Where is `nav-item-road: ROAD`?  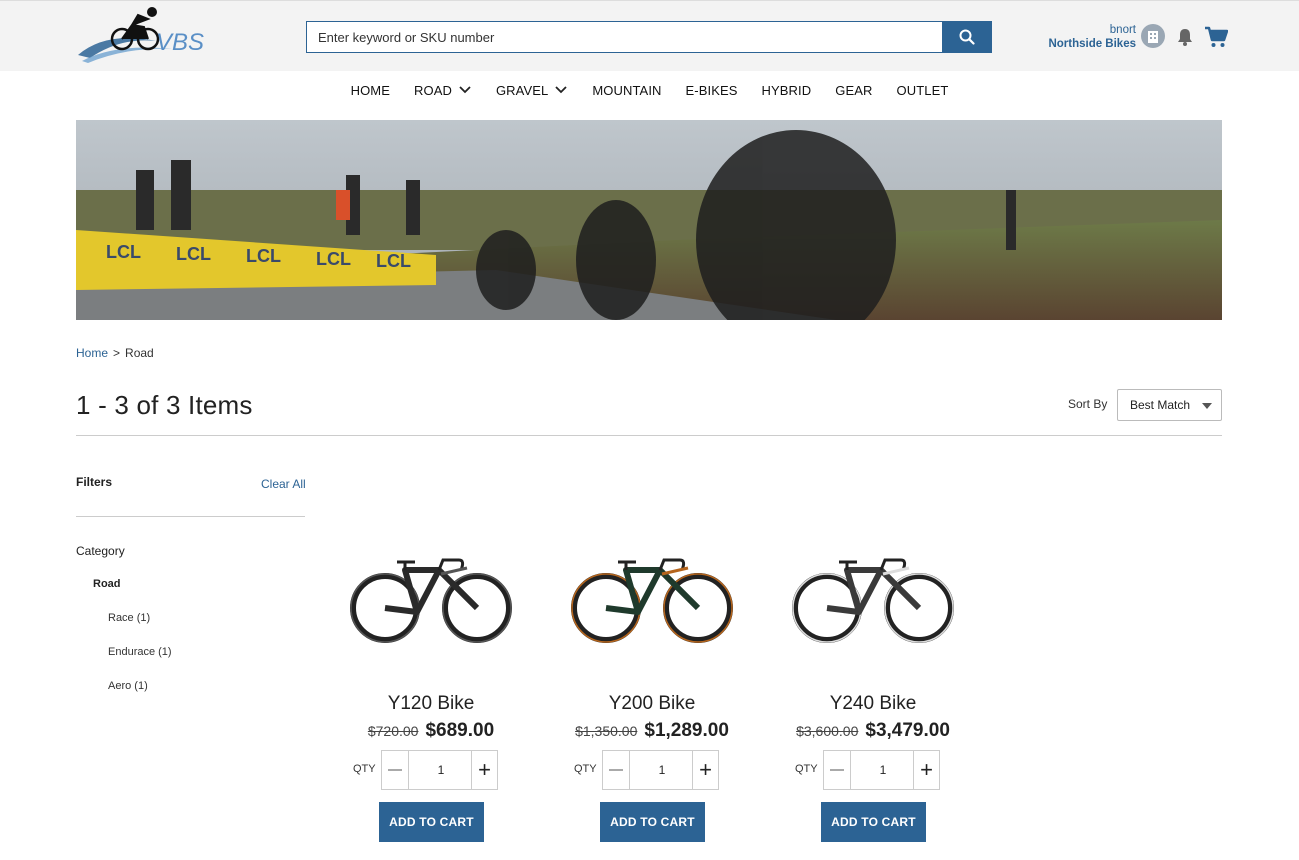
nav-item-road: ROAD is located at coordinates (443, 90).